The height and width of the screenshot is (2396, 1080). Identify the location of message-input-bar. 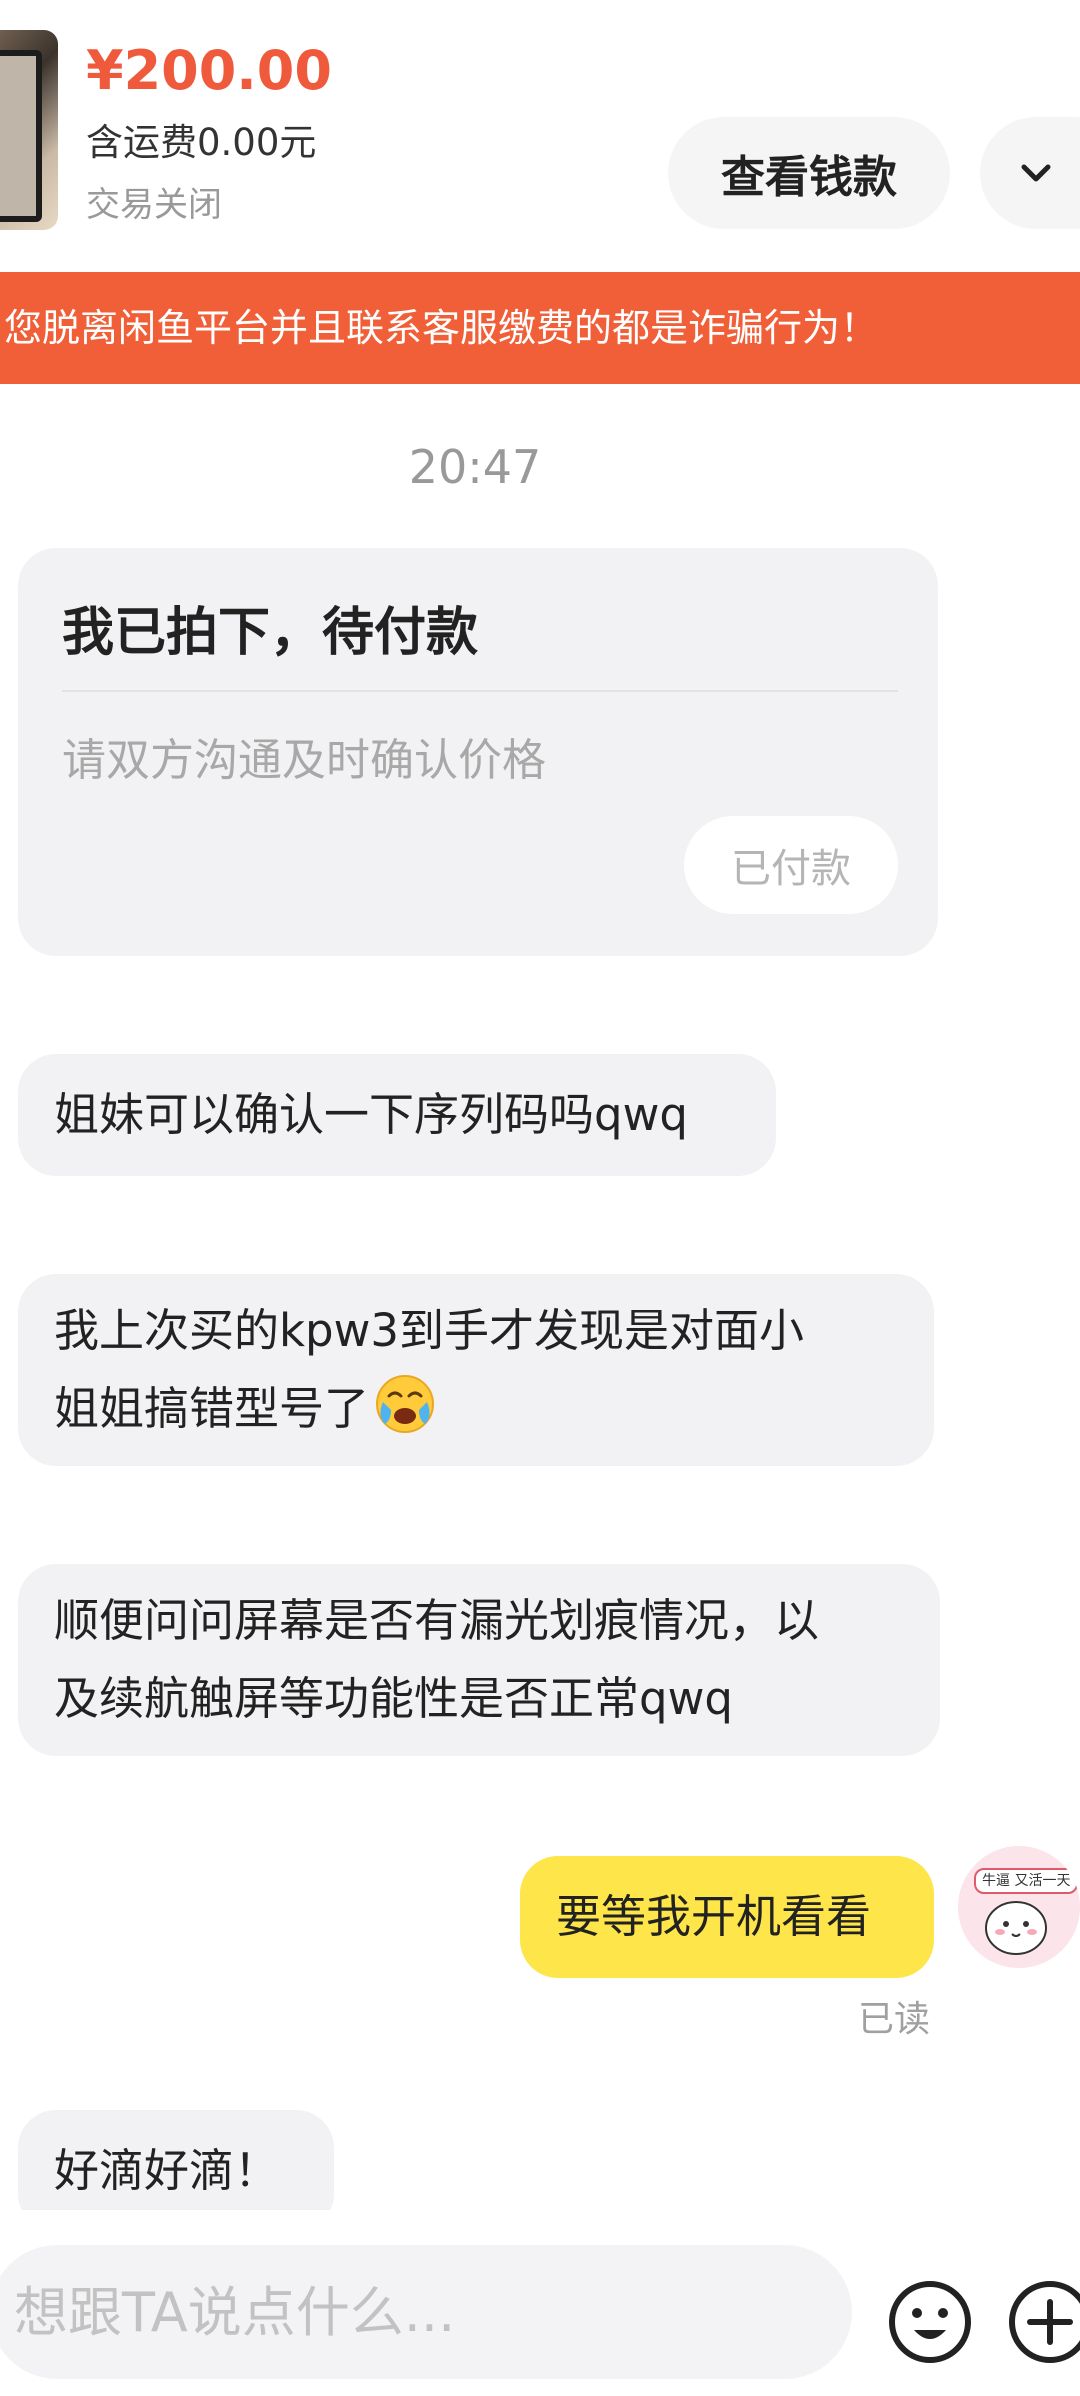
(540, 2303).